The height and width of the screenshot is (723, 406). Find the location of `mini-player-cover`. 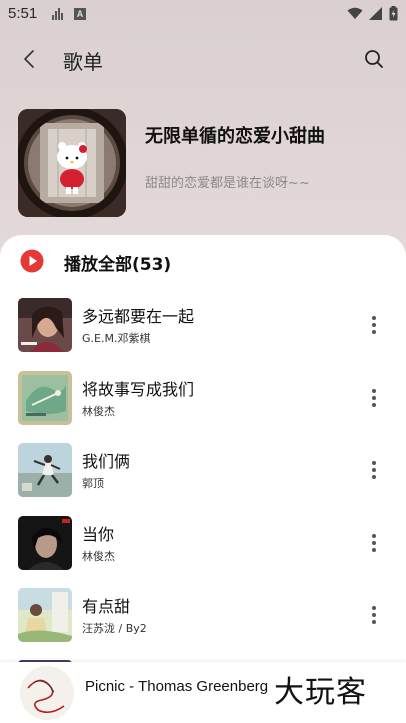

mini-player-cover is located at coordinates (47, 693).